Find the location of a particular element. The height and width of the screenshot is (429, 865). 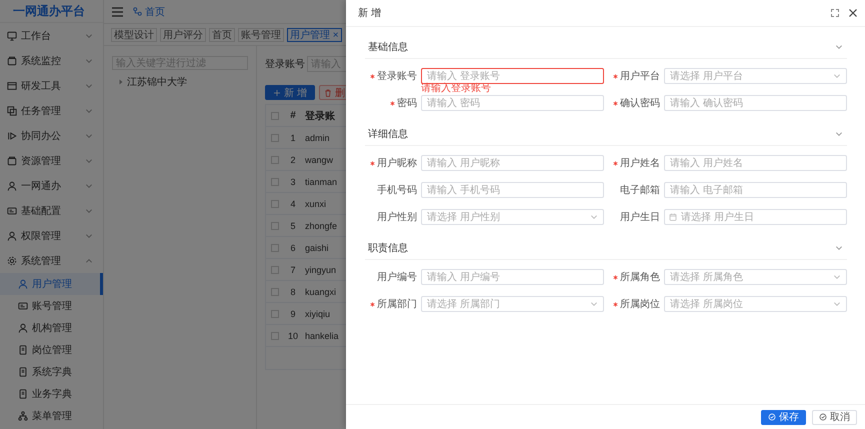

tree-icon is located at coordinates (23, 416).